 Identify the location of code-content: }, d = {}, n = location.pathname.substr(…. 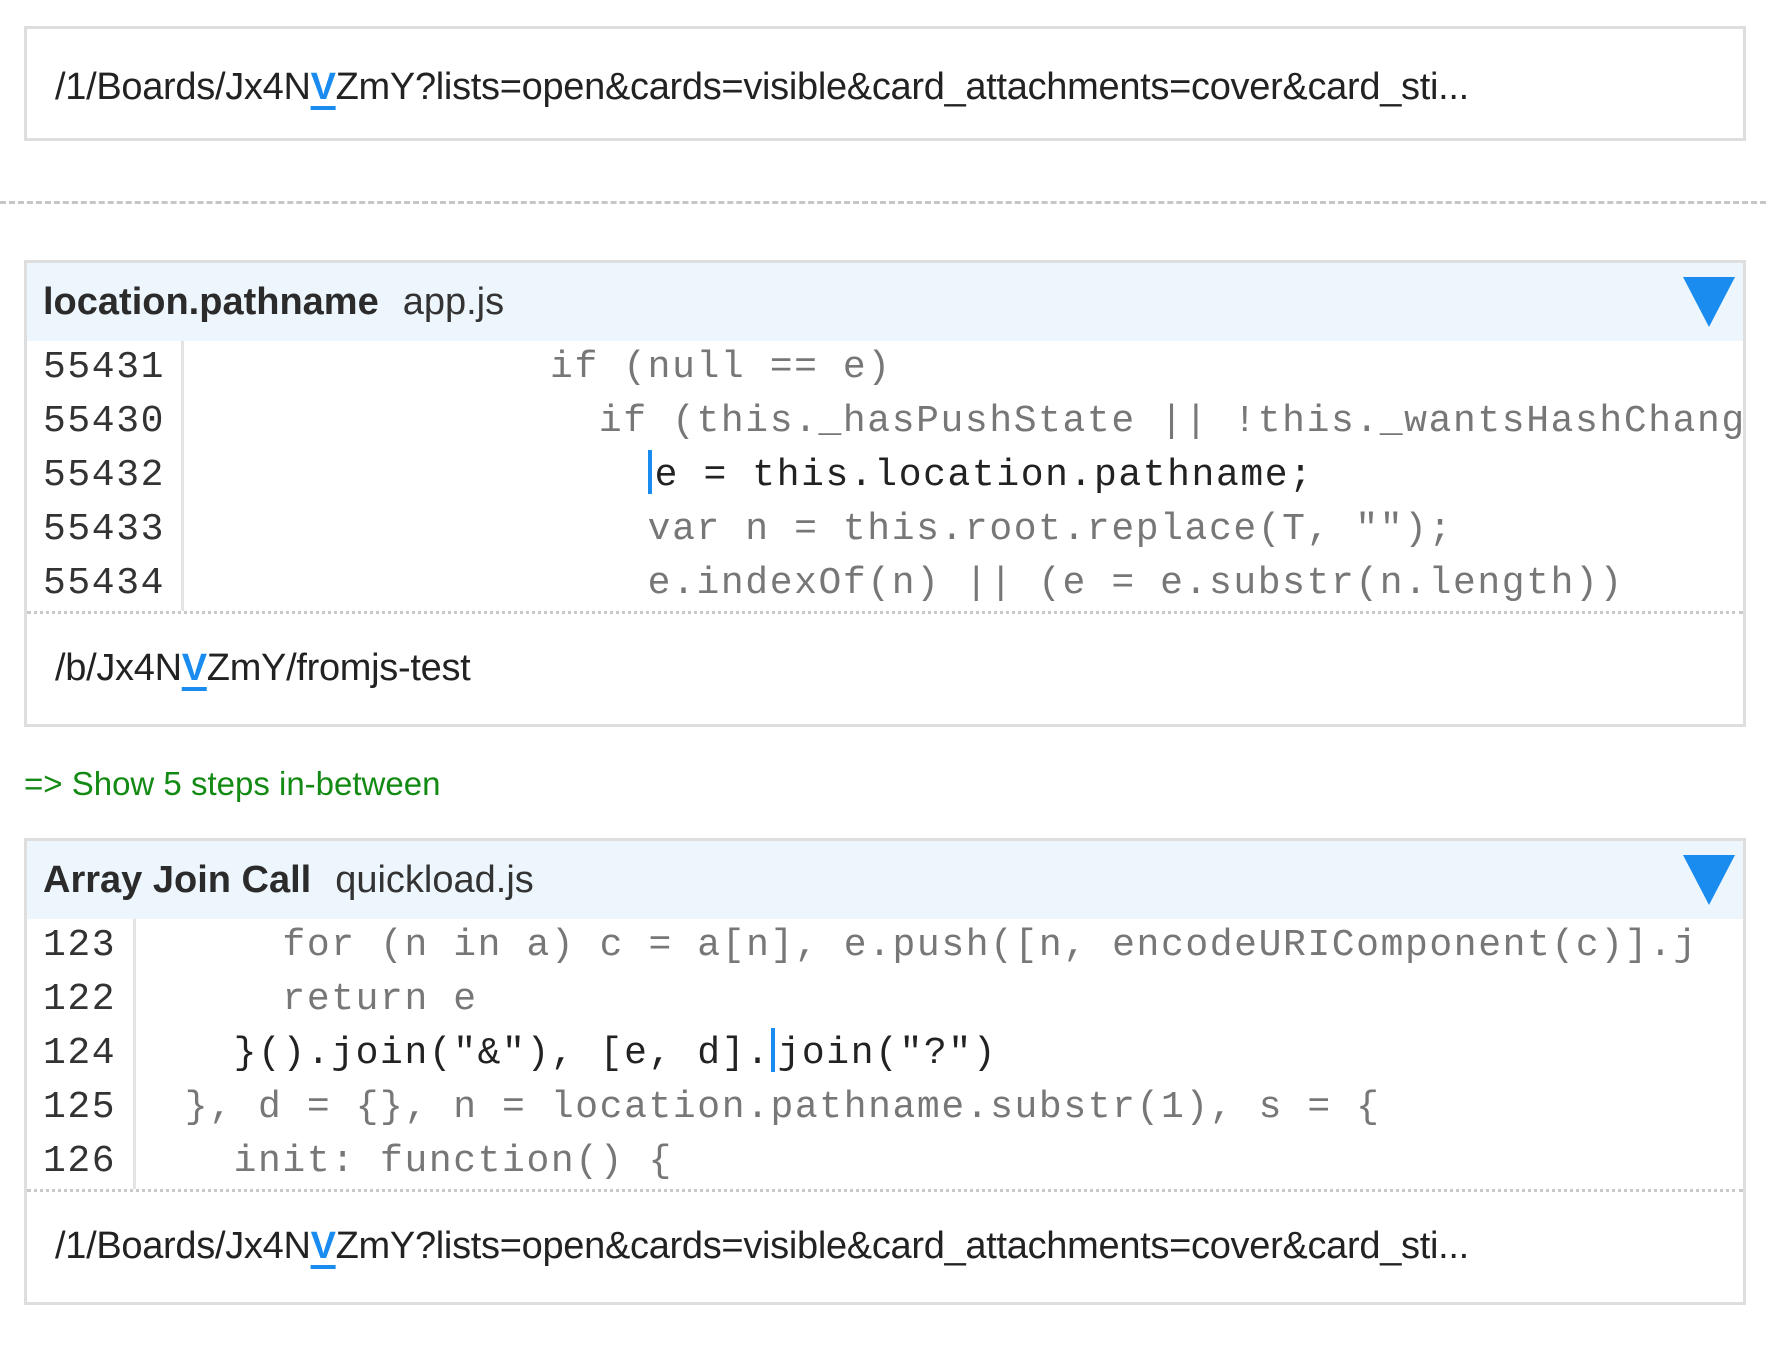
(758, 1107).